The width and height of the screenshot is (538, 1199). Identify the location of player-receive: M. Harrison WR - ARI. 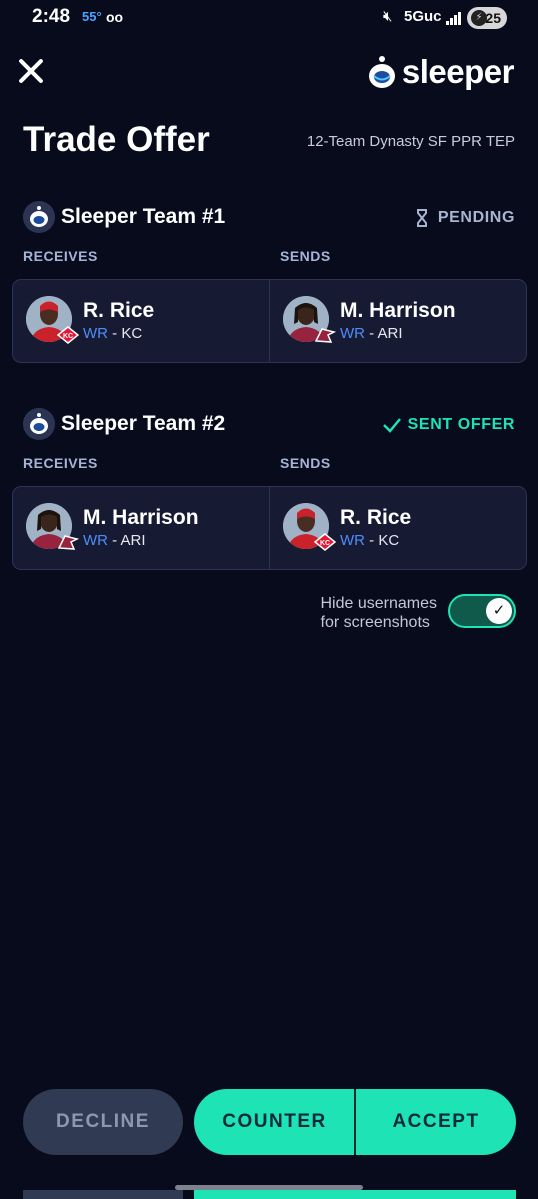
(141, 528).